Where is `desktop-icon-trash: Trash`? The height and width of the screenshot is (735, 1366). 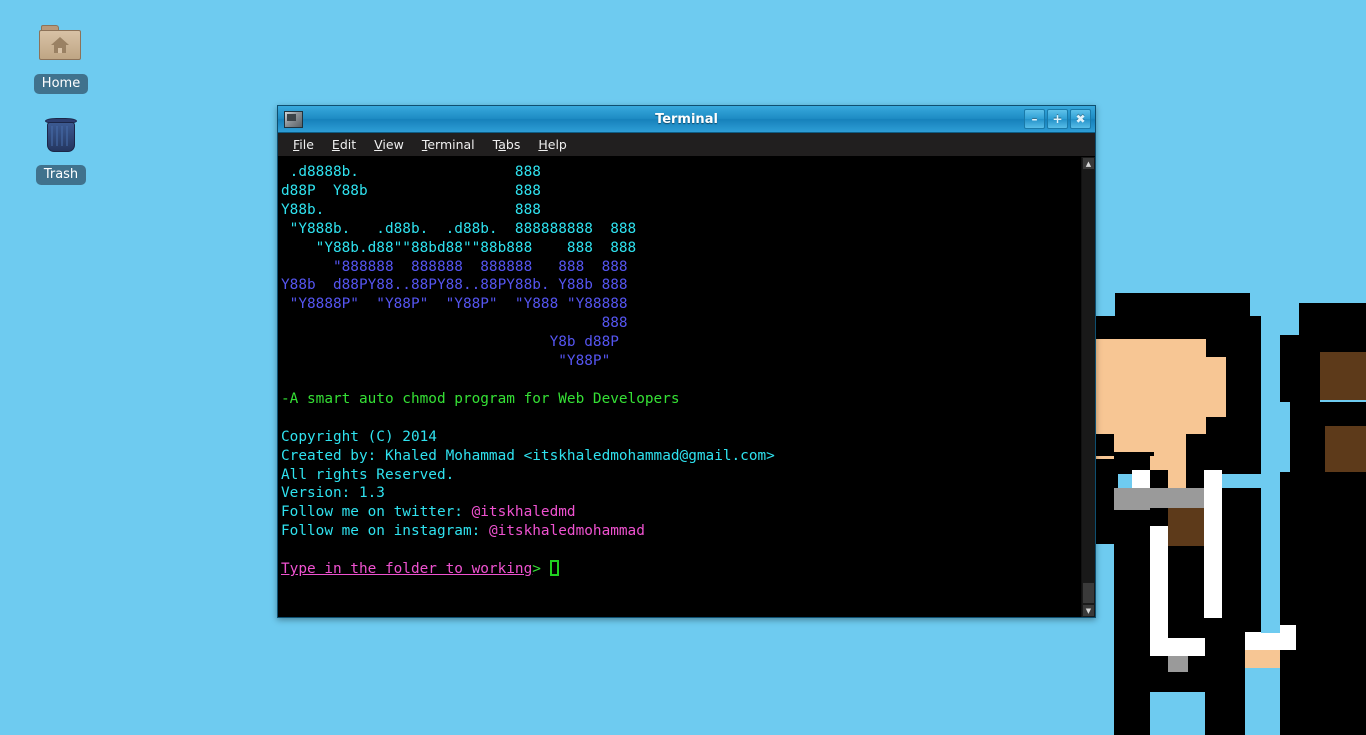 desktop-icon-trash: Trash is located at coordinates (61, 149).